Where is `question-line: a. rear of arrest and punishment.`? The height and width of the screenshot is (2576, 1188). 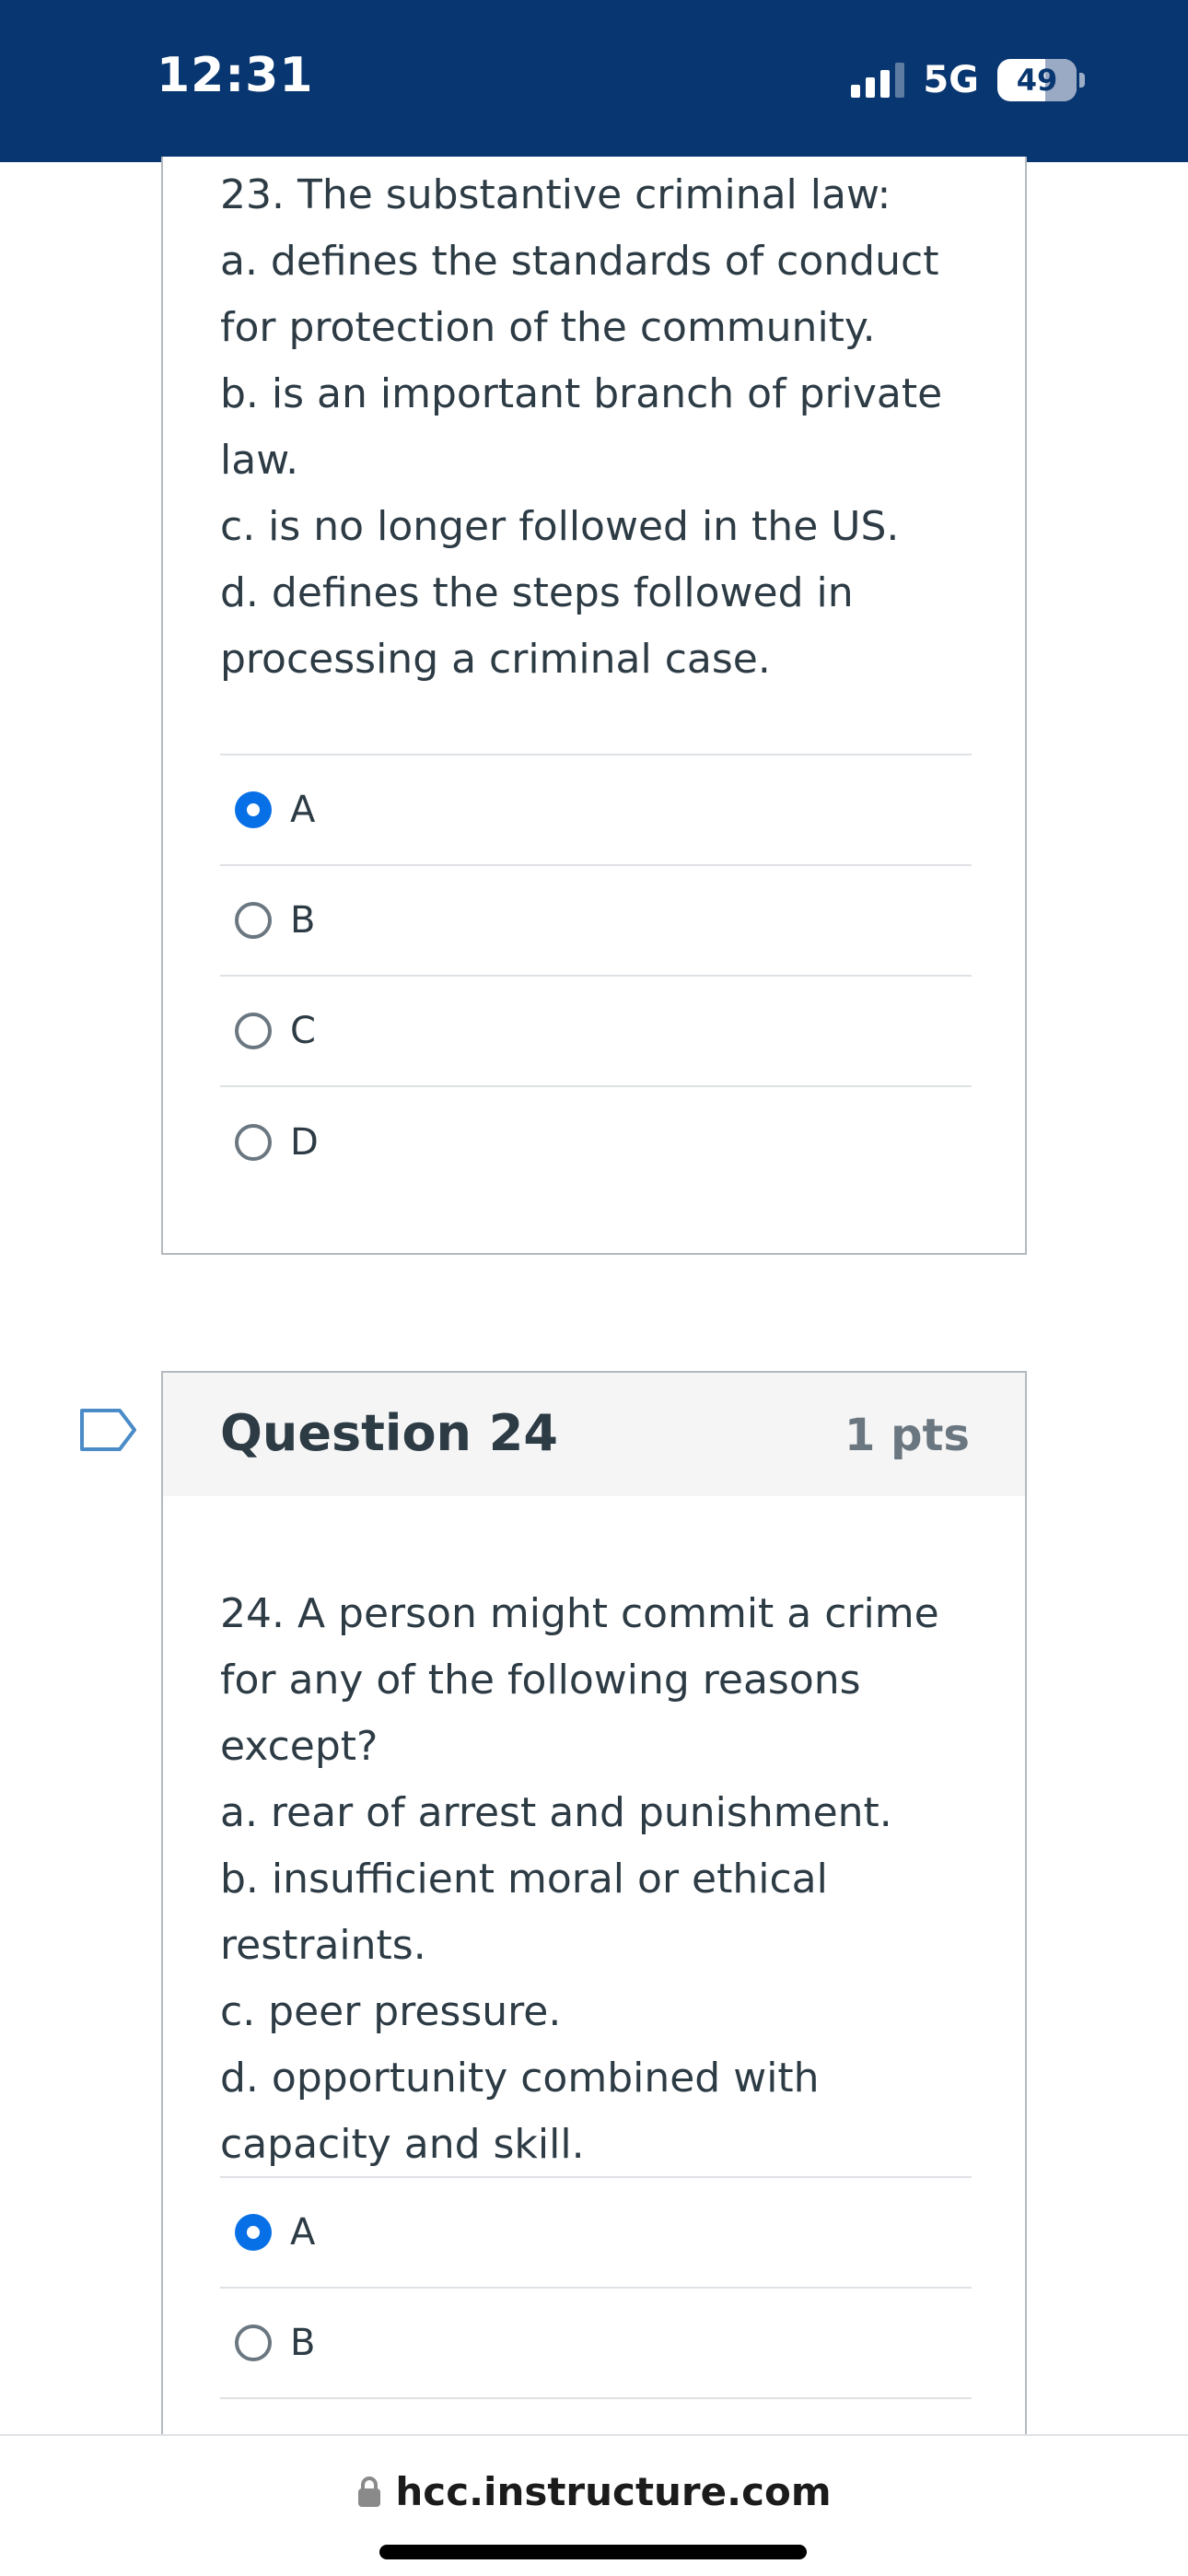 question-line: a. rear of arrest and punishment. is located at coordinates (556, 1812).